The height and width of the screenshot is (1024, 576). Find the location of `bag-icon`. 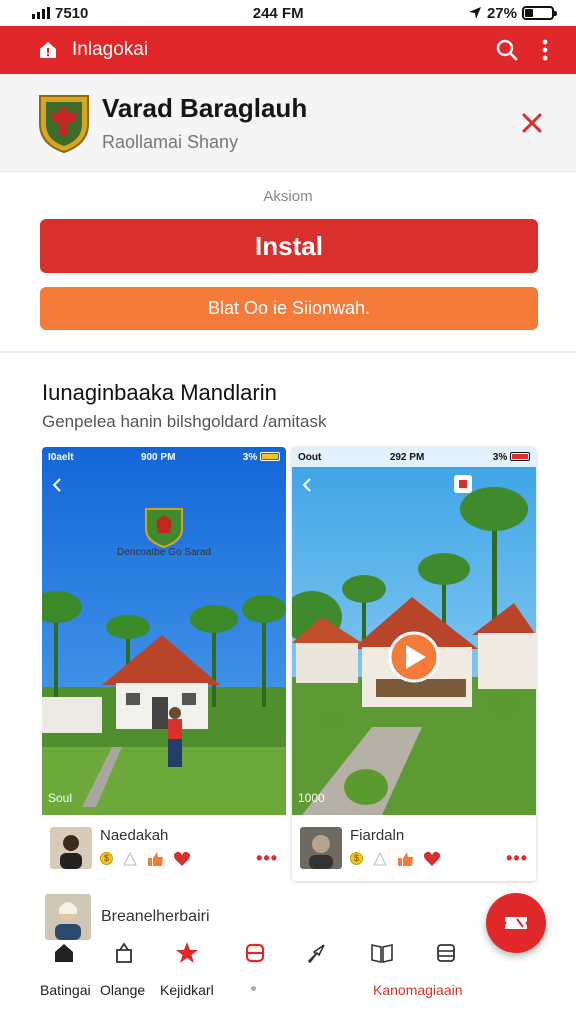

bag-icon is located at coordinates (124, 953).